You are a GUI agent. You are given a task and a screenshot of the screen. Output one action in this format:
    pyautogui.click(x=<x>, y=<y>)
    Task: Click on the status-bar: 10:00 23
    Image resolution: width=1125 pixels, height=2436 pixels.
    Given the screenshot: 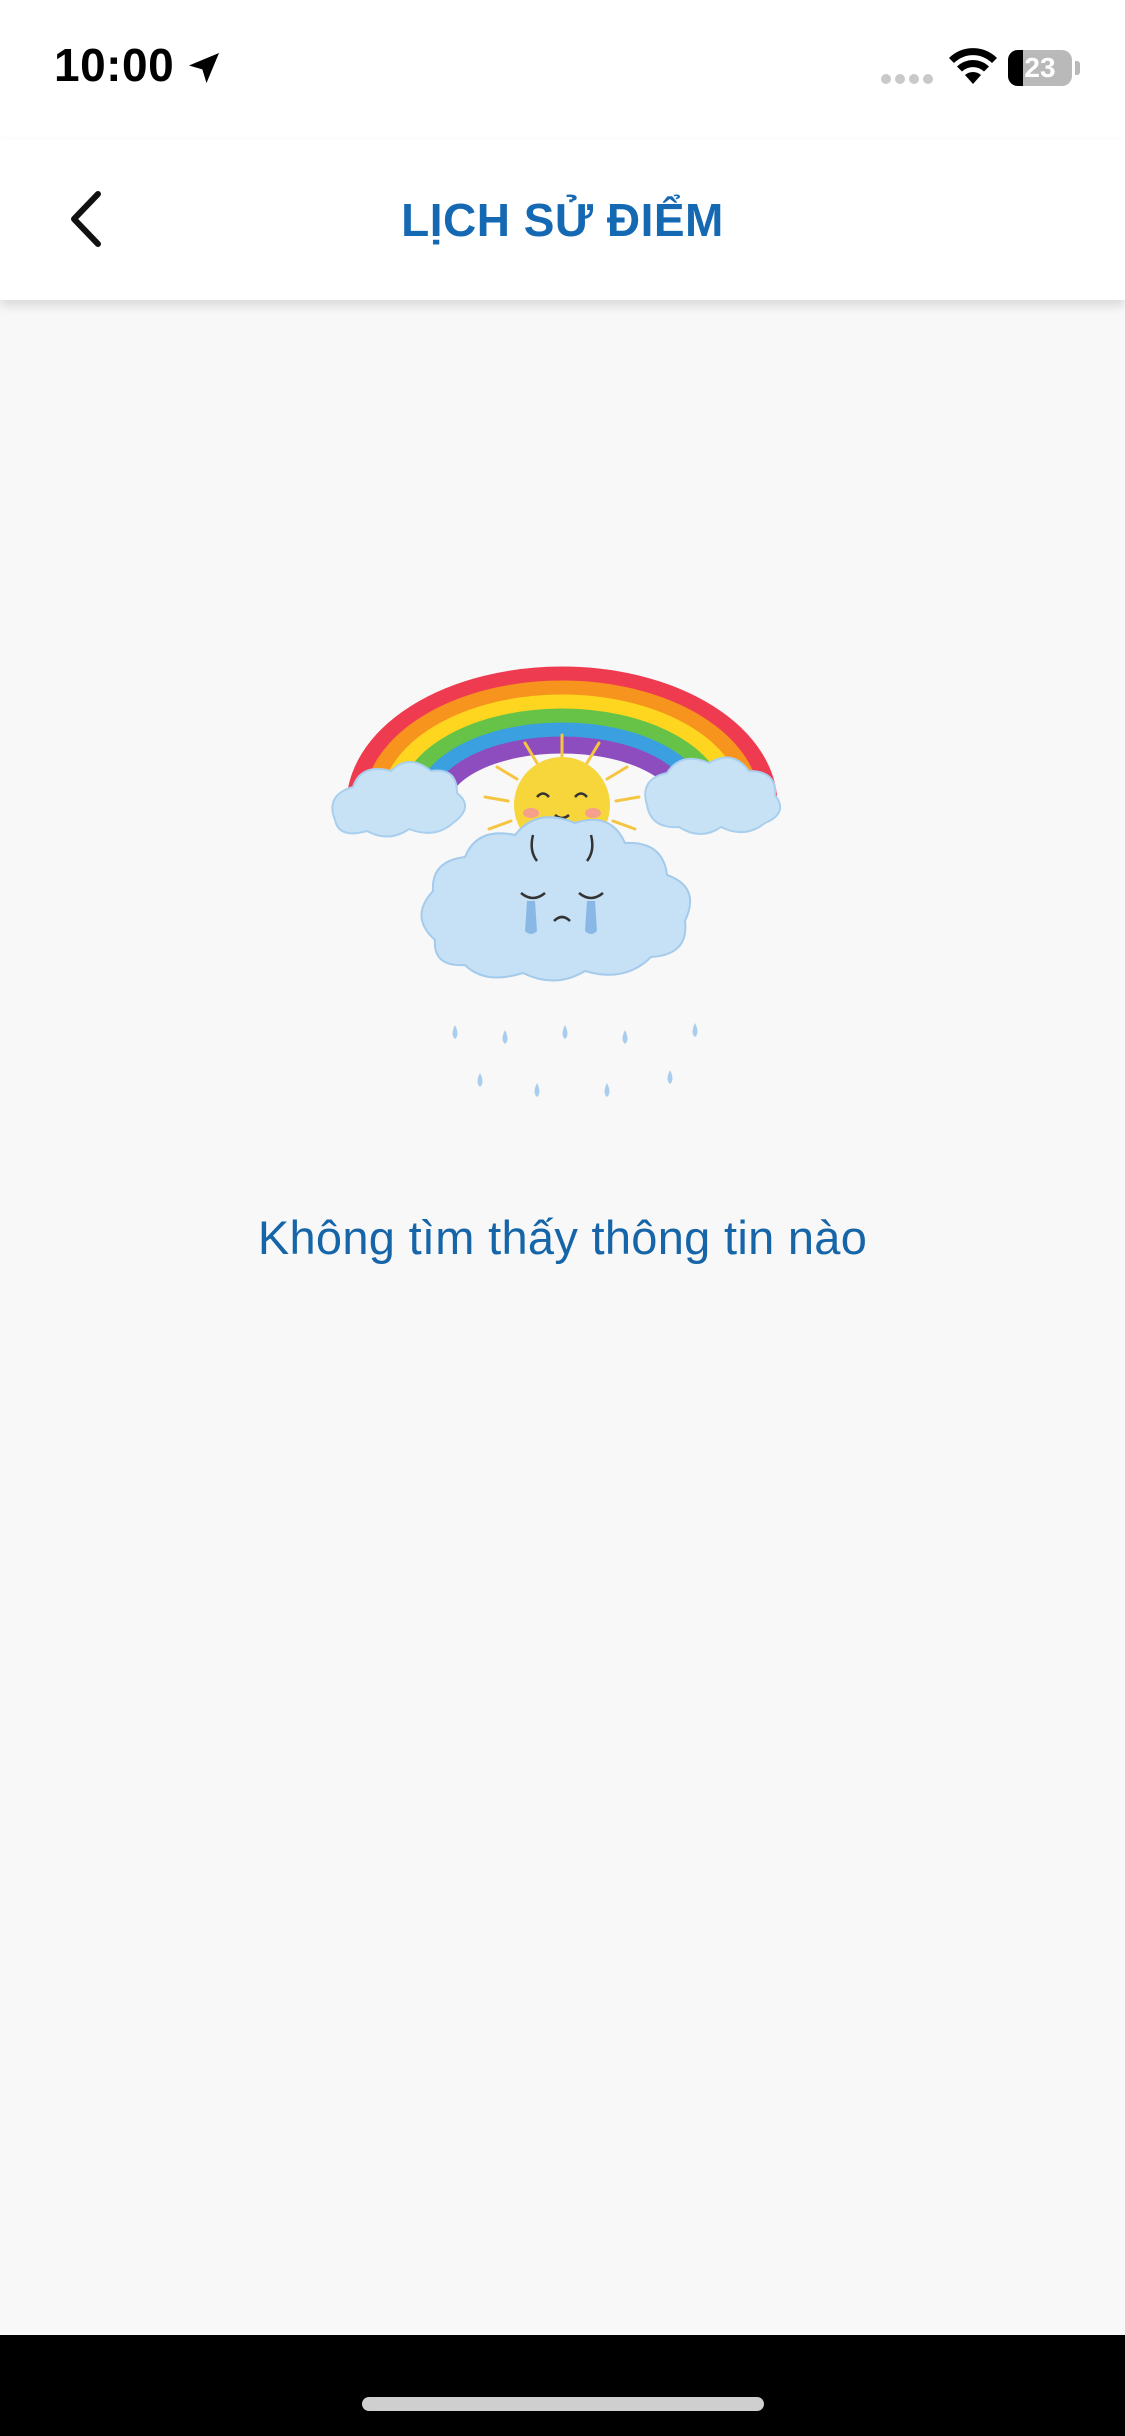 What is the action you would take?
    pyautogui.click(x=562, y=70)
    